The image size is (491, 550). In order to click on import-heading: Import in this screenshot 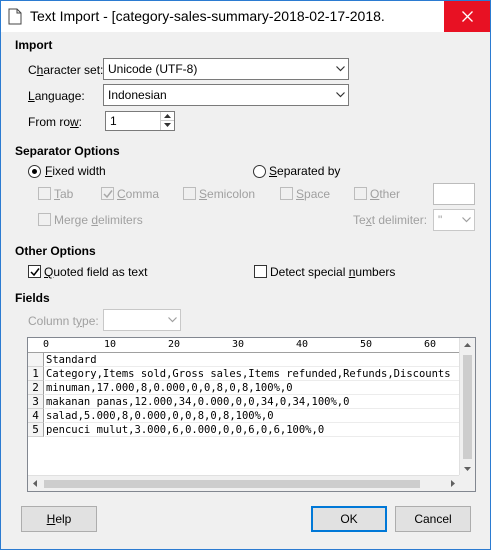, I will do `click(34, 45)`.